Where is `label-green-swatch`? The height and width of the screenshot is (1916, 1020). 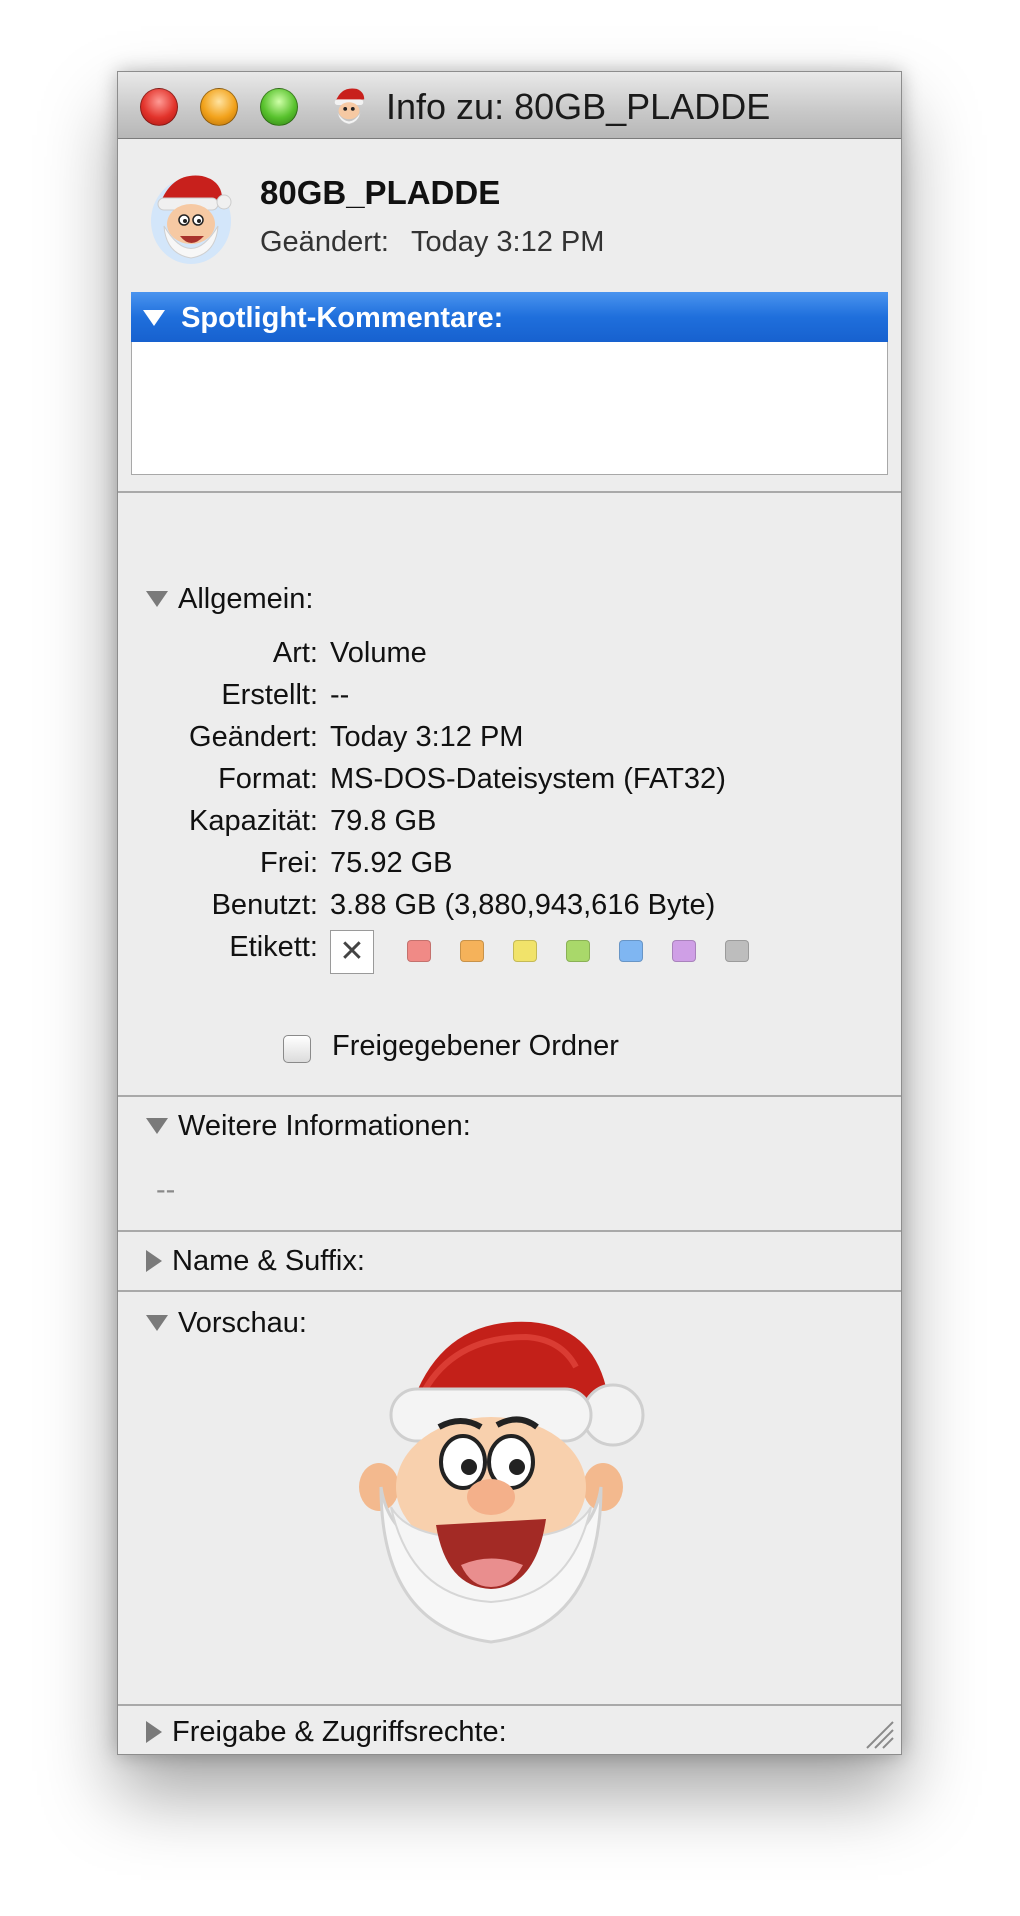 label-green-swatch is located at coordinates (578, 951).